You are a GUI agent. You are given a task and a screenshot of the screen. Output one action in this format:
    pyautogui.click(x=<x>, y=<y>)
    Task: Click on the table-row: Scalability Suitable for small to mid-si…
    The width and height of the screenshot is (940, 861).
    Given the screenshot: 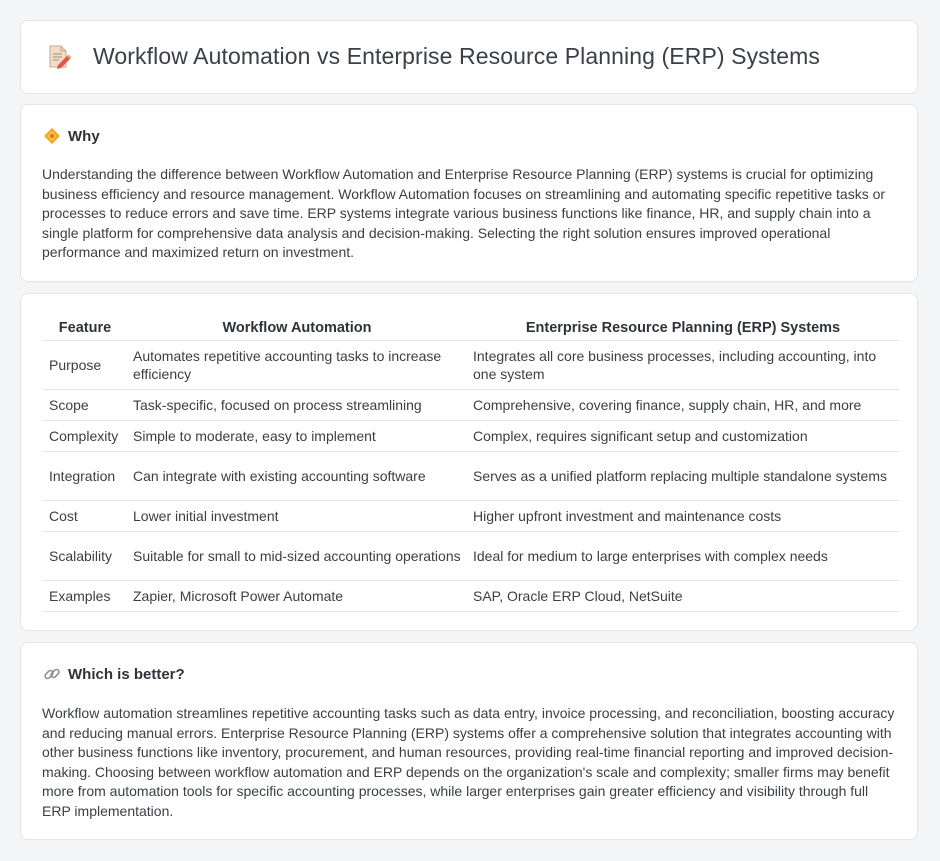 What is the action you would take?
    pyautogui.click(x=471, y=556)
    